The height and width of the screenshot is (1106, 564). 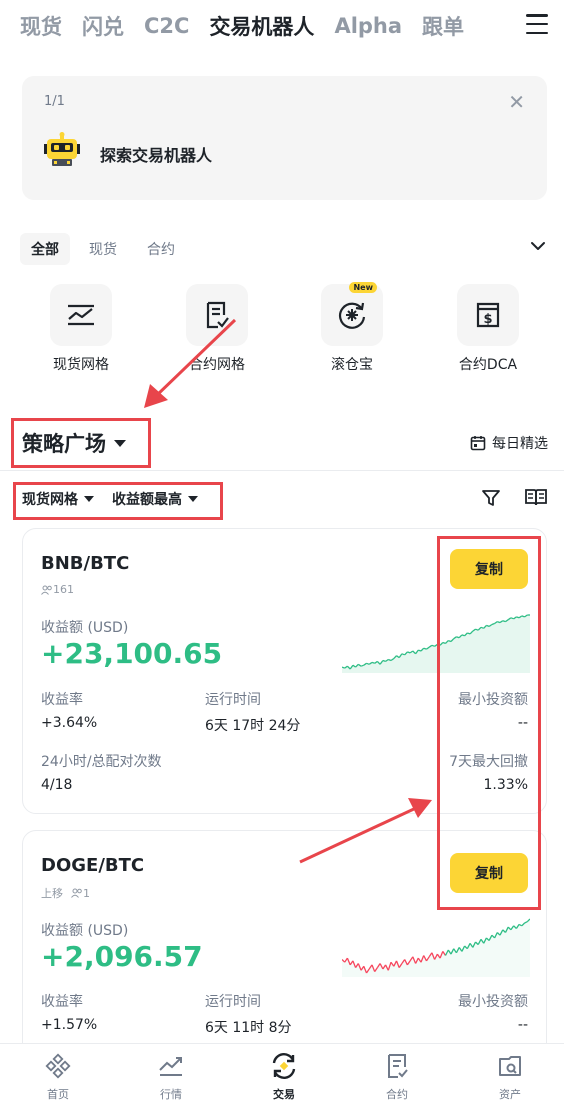 I want to click on tab-convert: 闪兑, so click(x=103, y=26).